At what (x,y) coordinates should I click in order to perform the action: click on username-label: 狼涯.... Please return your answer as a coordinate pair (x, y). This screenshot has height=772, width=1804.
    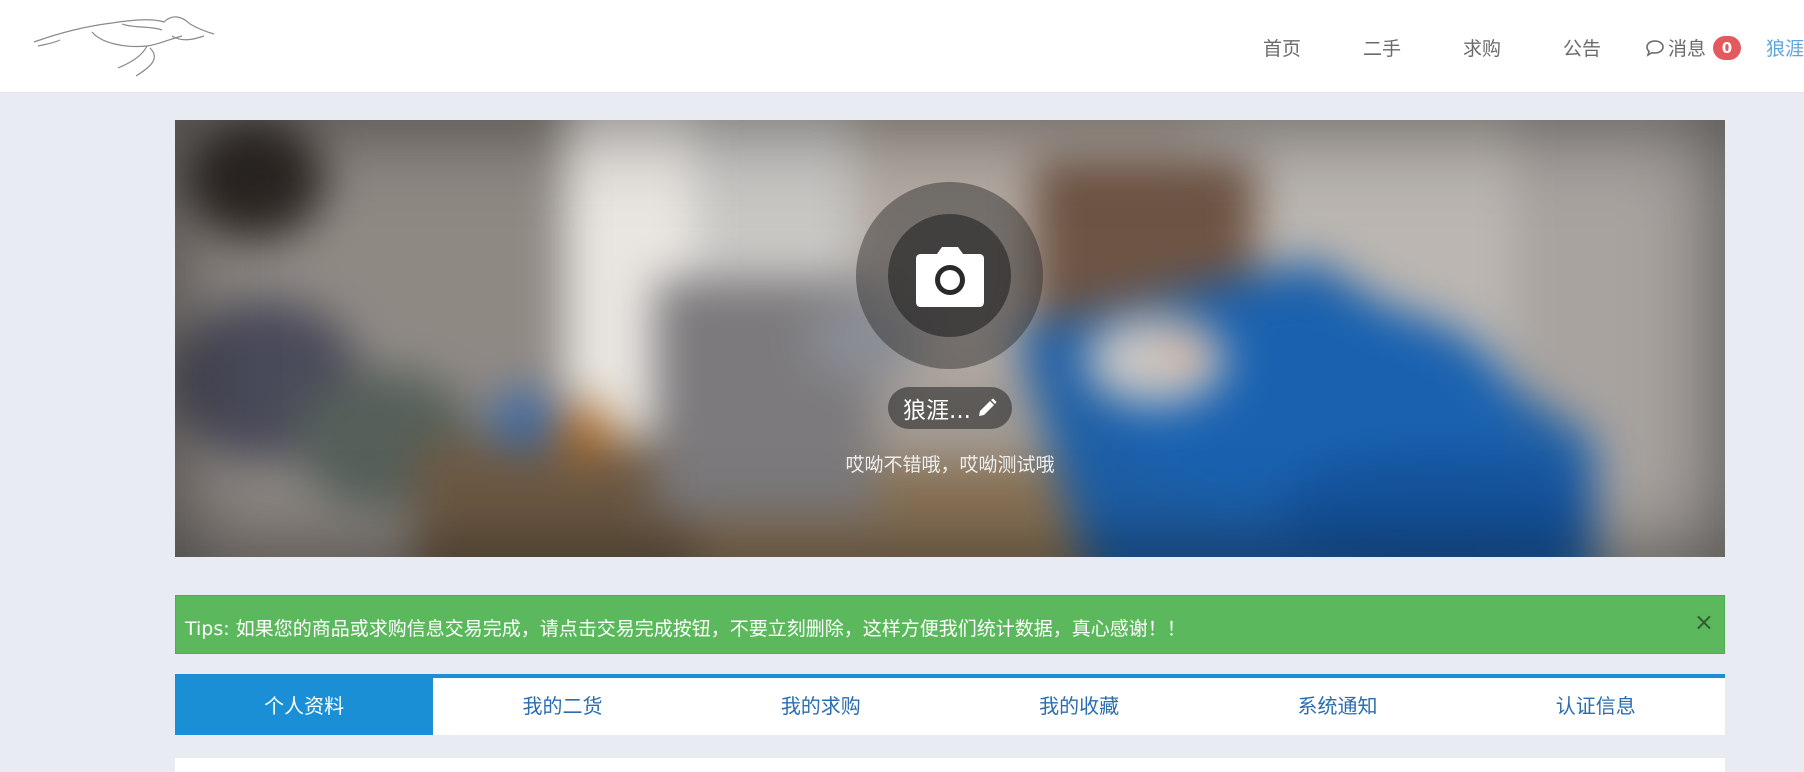
    Looking at the image, I should click on (937, 411).